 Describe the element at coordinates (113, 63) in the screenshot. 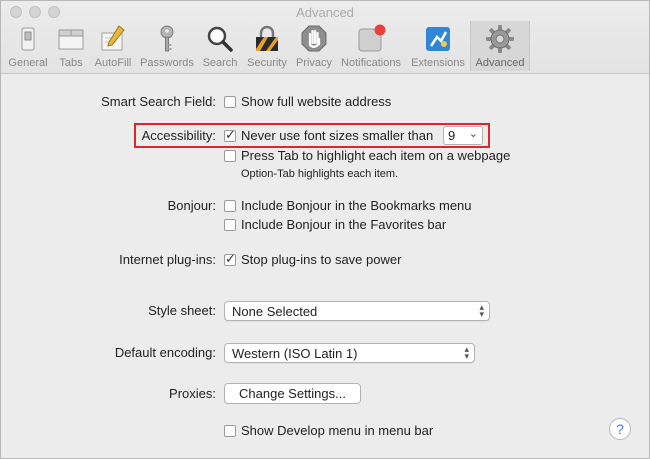

I see `tab-label: AutoFill` at that location.